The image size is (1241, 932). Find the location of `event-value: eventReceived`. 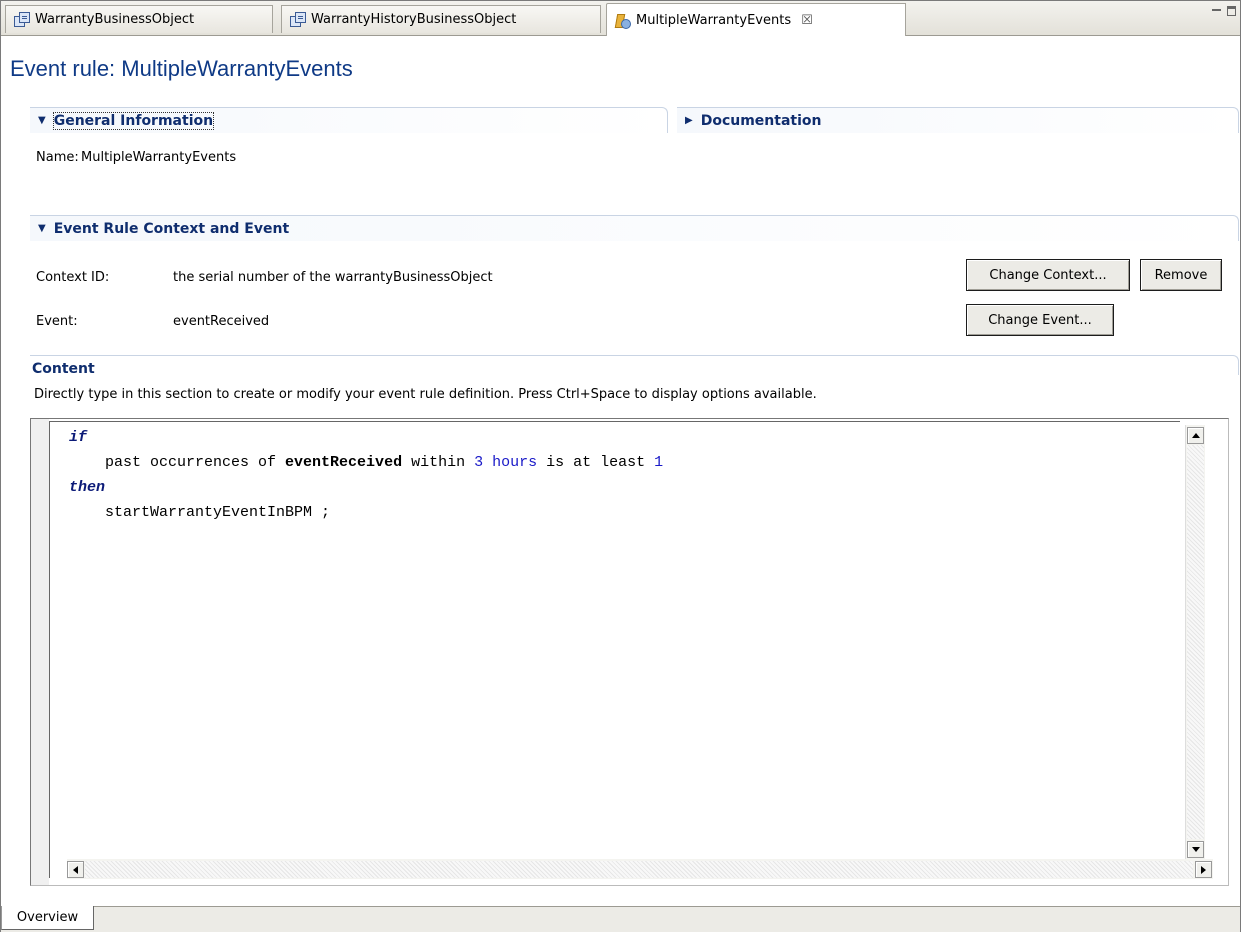

event-value: eventReceived is located at coordinates (221, 321).